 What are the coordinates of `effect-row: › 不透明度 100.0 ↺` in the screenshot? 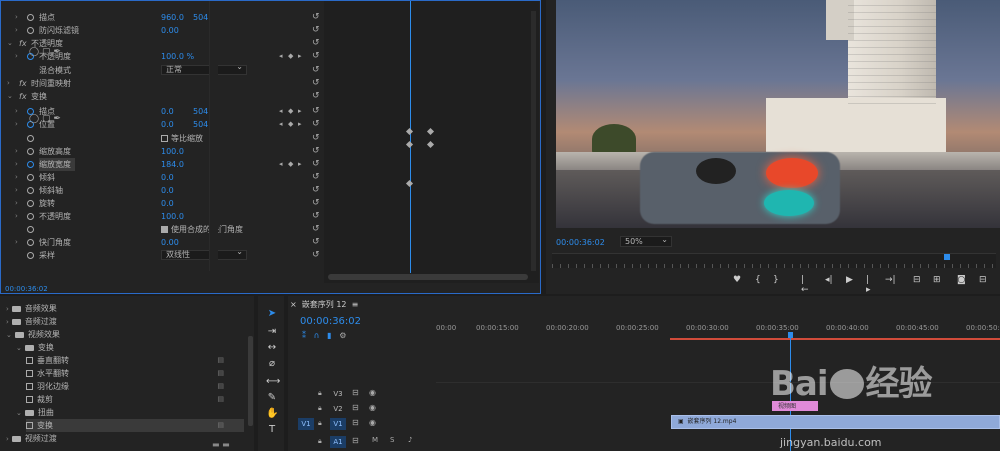 It's located at (162, 216).